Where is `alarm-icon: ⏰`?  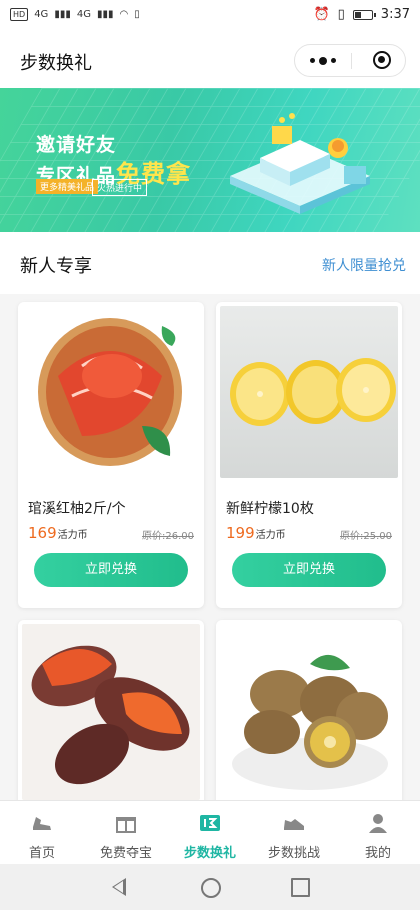 alarm-icon: ⏰ is located at coordinates (321, 14).